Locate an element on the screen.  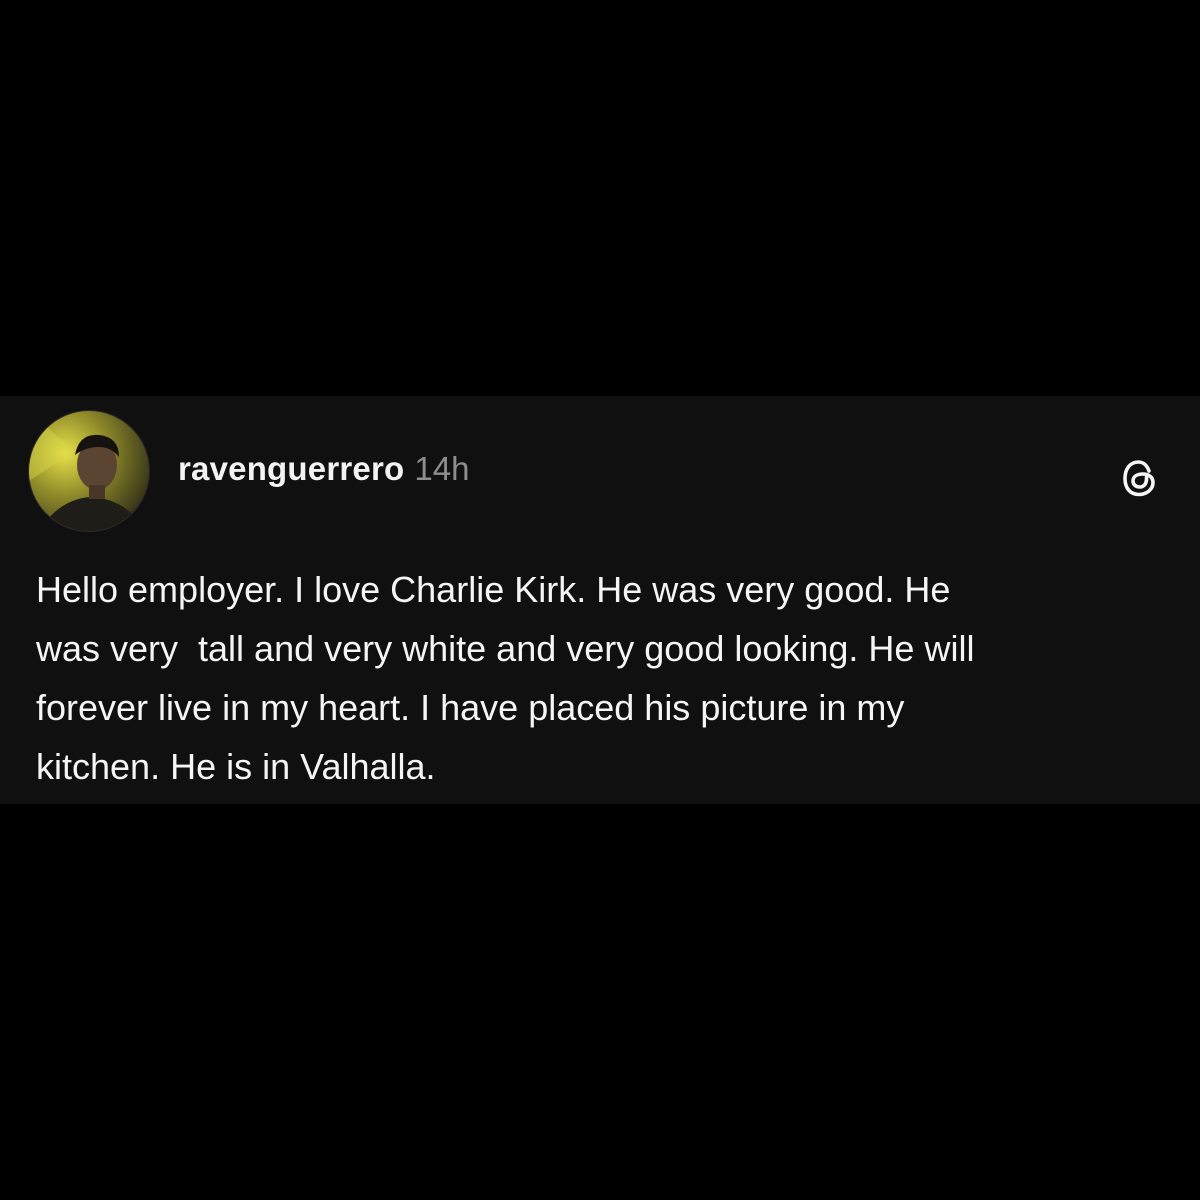
avatar is located at coordinates (89, 471).